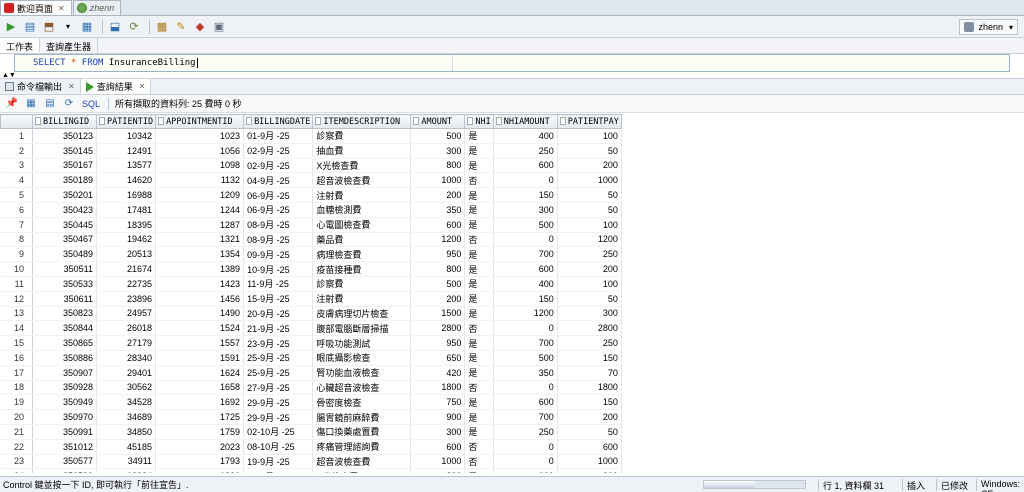  I want to click on table-cell: 08-9月 -25, so click(278, 225).